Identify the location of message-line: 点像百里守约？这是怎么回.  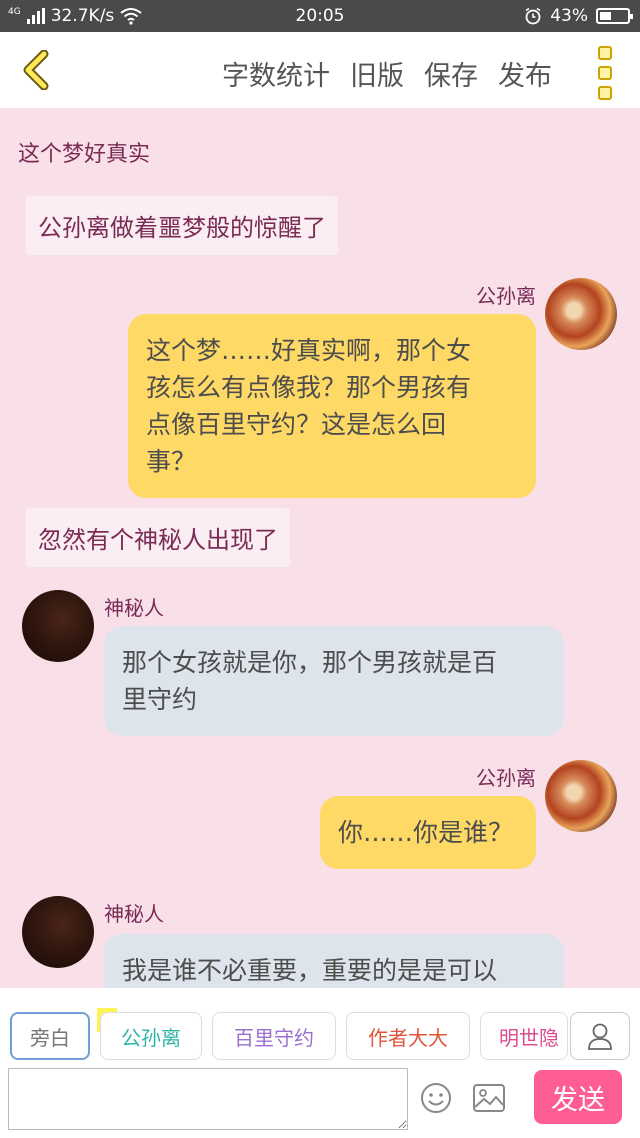
(296, 424).